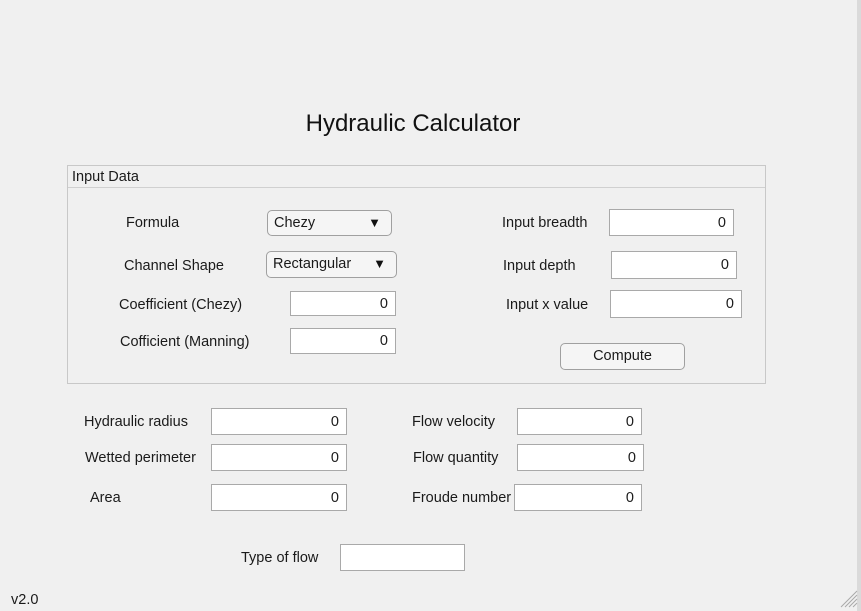  I want to click on x-value-input, so click(676, 304).